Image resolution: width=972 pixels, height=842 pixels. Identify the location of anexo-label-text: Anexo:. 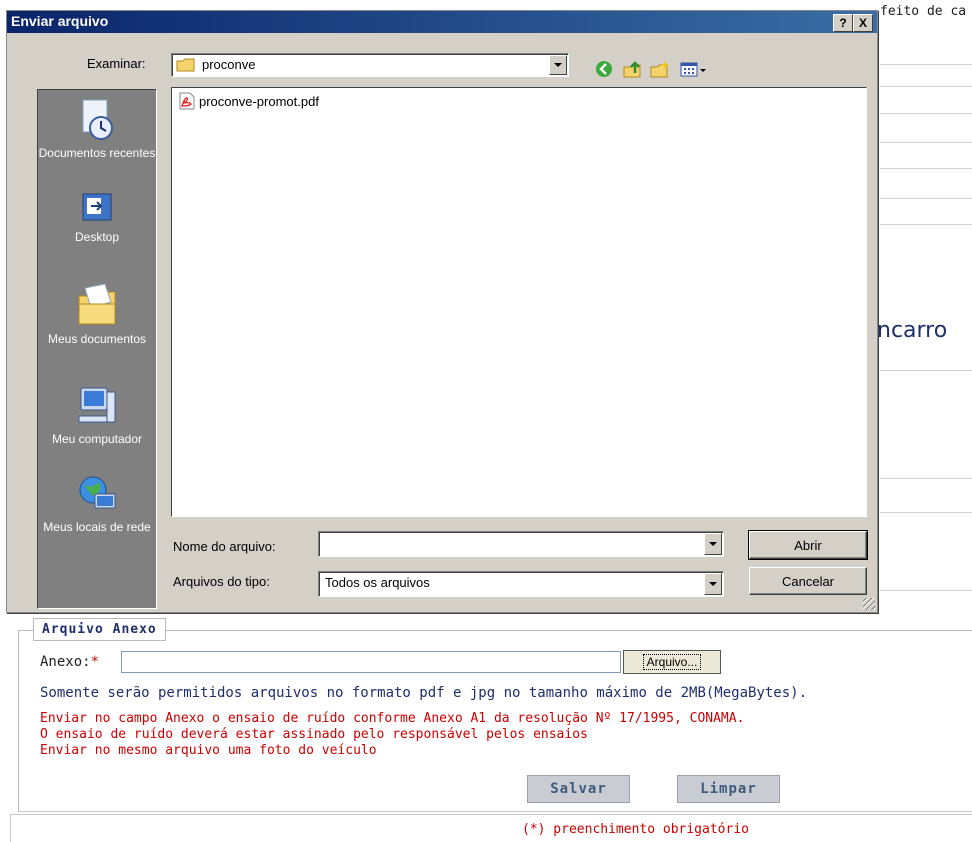
(65, 662).